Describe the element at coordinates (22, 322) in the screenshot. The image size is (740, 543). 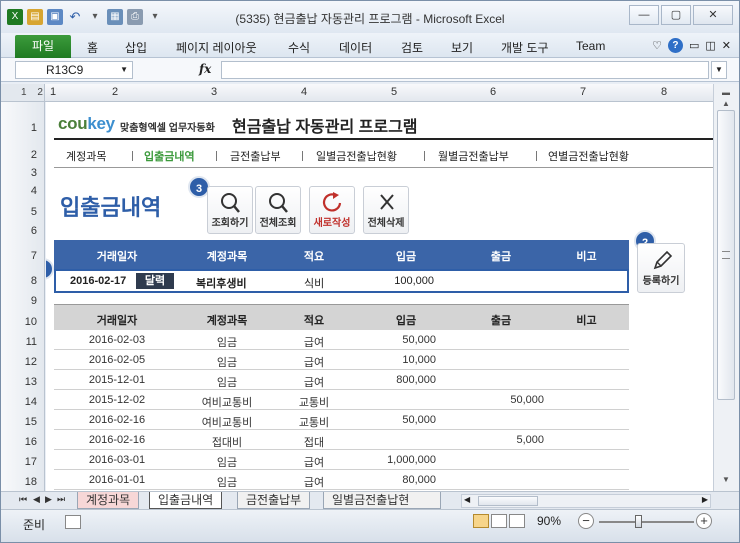
I see `row-10: 10` at that location.